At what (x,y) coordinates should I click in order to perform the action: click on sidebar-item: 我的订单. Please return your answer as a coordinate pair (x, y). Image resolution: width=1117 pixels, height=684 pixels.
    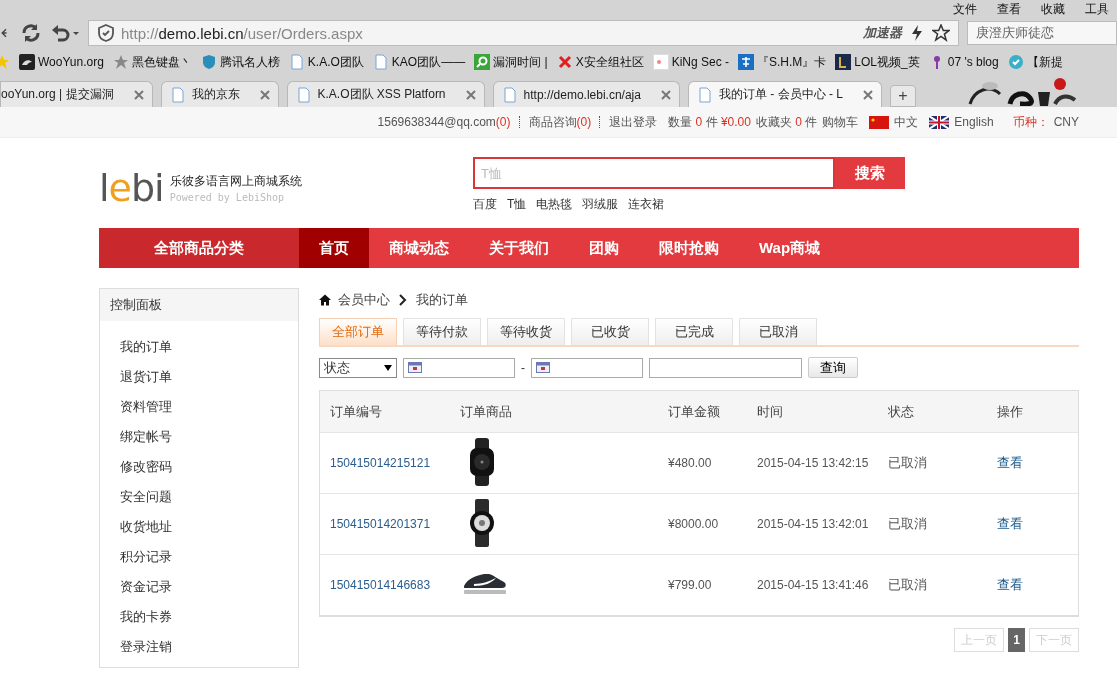
    Looking at the image, I should click on (146, 347).